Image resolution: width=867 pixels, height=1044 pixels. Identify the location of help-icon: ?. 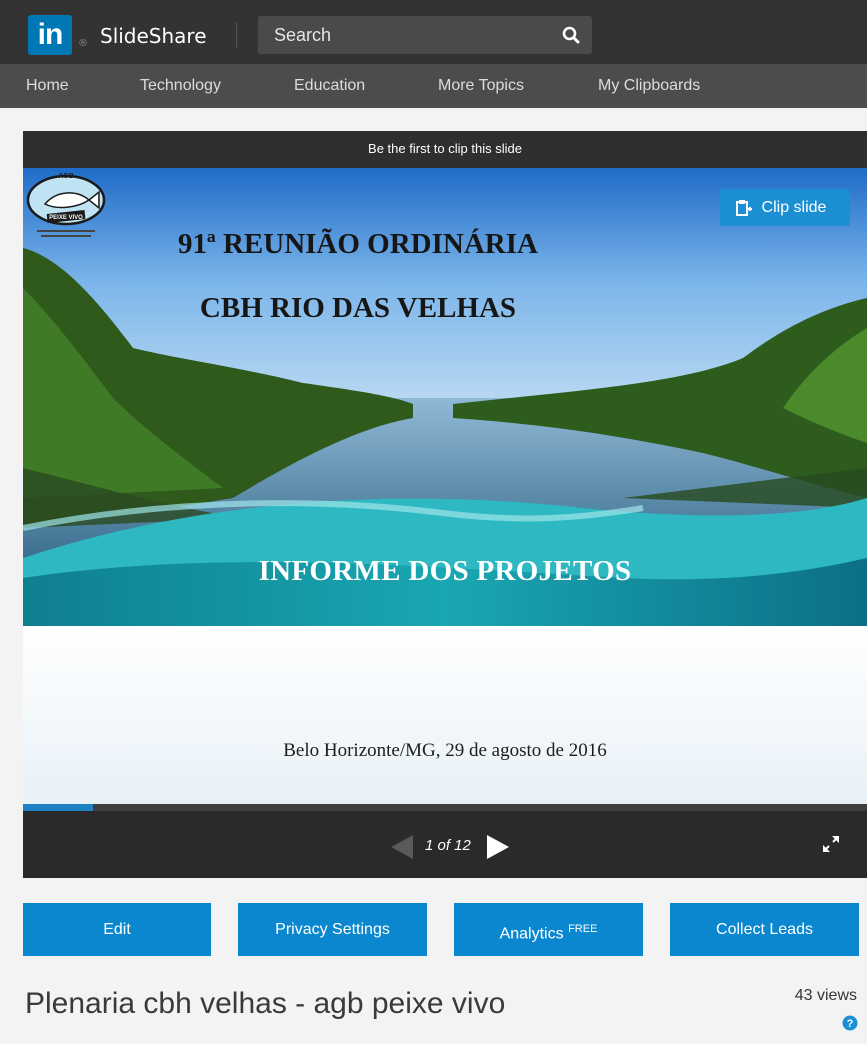
(850, 1023).